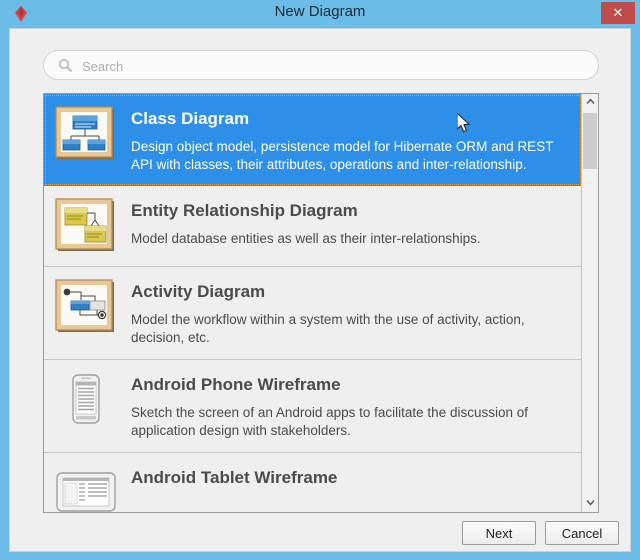 The width and height of the screenshot is (640, 560). Describe the element at coordinates (590, 141) in the screenshot. I see `scrollbar-thumb` at that location.